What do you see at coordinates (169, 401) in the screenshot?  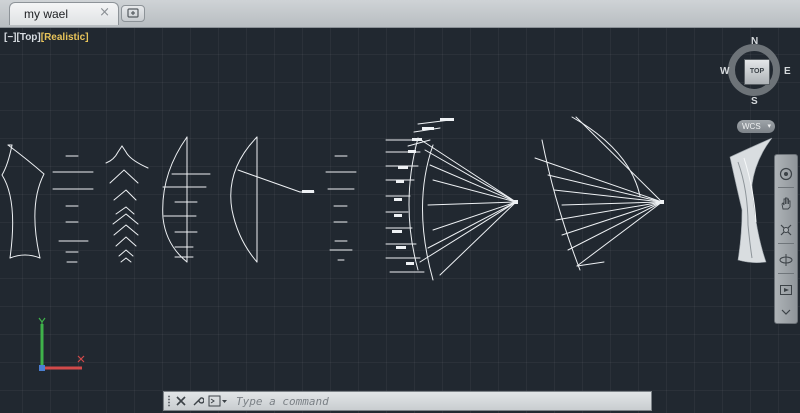 I see `drag-handle` at bounding box center [169, 401].